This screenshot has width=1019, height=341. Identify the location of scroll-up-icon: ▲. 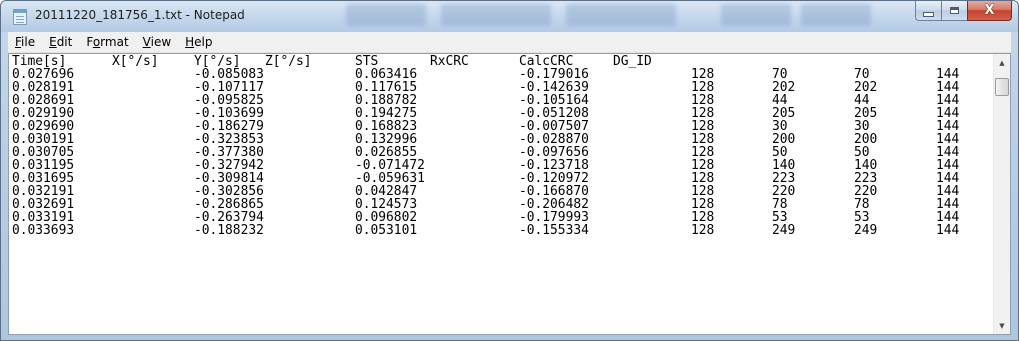
(1002, 62).